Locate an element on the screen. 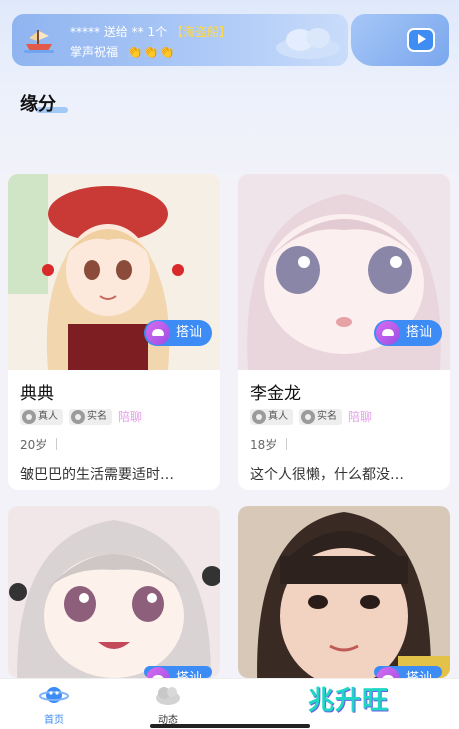 The height and width of the screenshot is (729, 459). banner-blessing-text: 掌声祝福 is located at coordinates (94, 52).